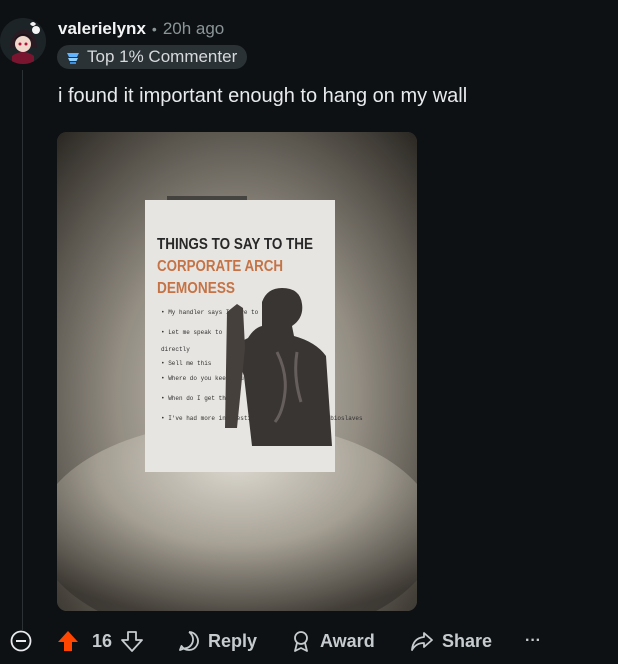  I want to click on top-commenter-icon, so click(73, 57).